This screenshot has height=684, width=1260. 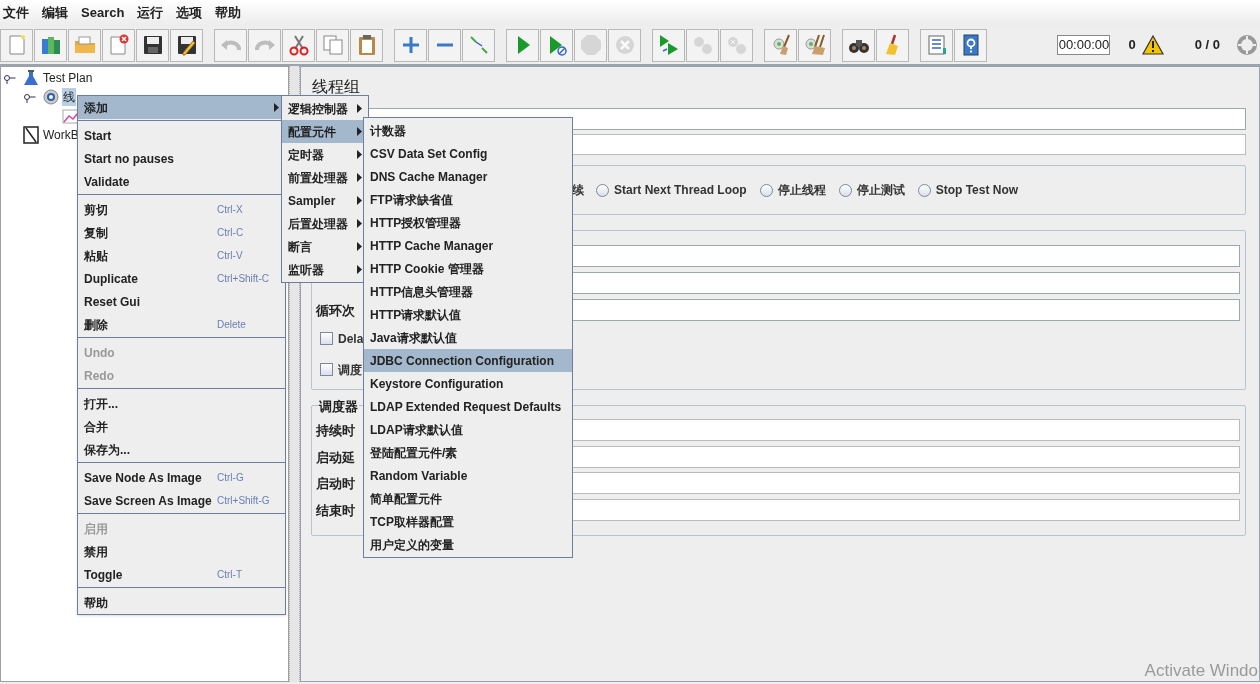 What do you see at coordinates (936, 45) in the screenshot?
I see `function-helper-button` at bounding box center [936, 45].